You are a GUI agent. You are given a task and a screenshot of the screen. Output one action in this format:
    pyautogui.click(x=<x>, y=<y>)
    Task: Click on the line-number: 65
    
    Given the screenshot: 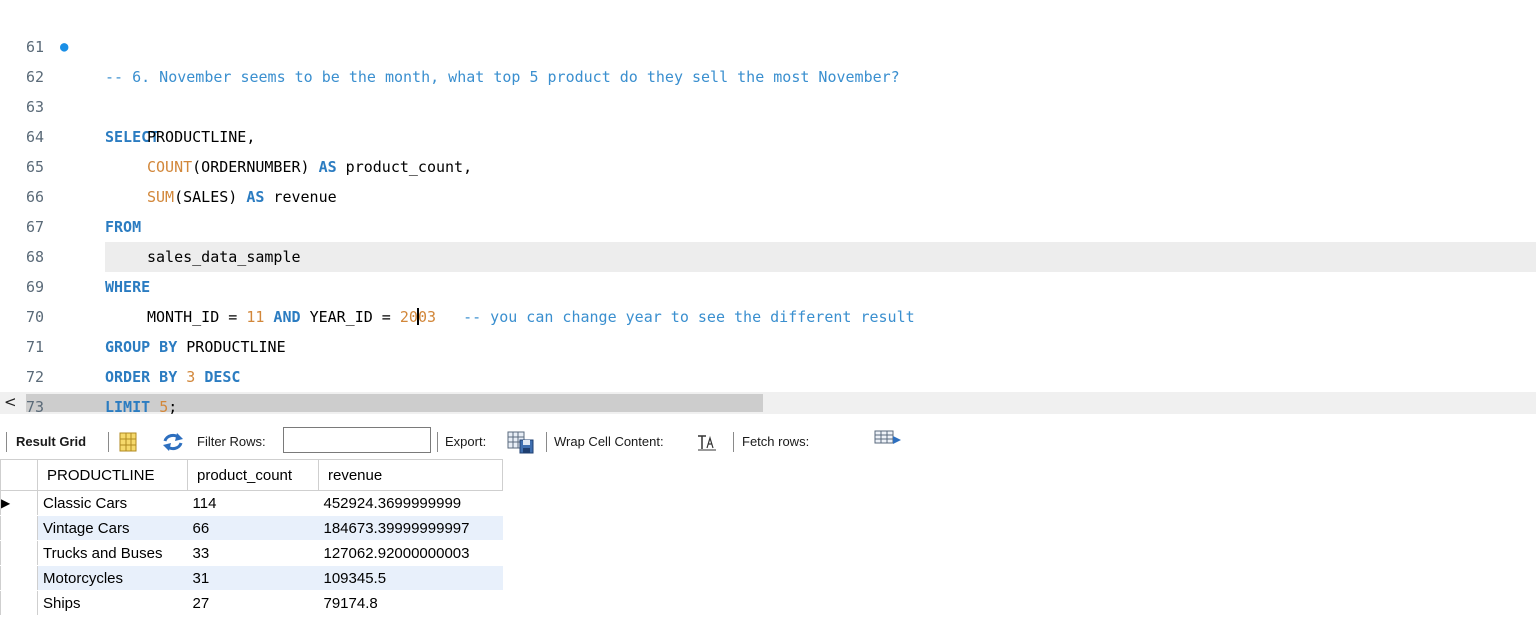 What is the action you would take?
    pyautogui.click(x=35, y=167)
    